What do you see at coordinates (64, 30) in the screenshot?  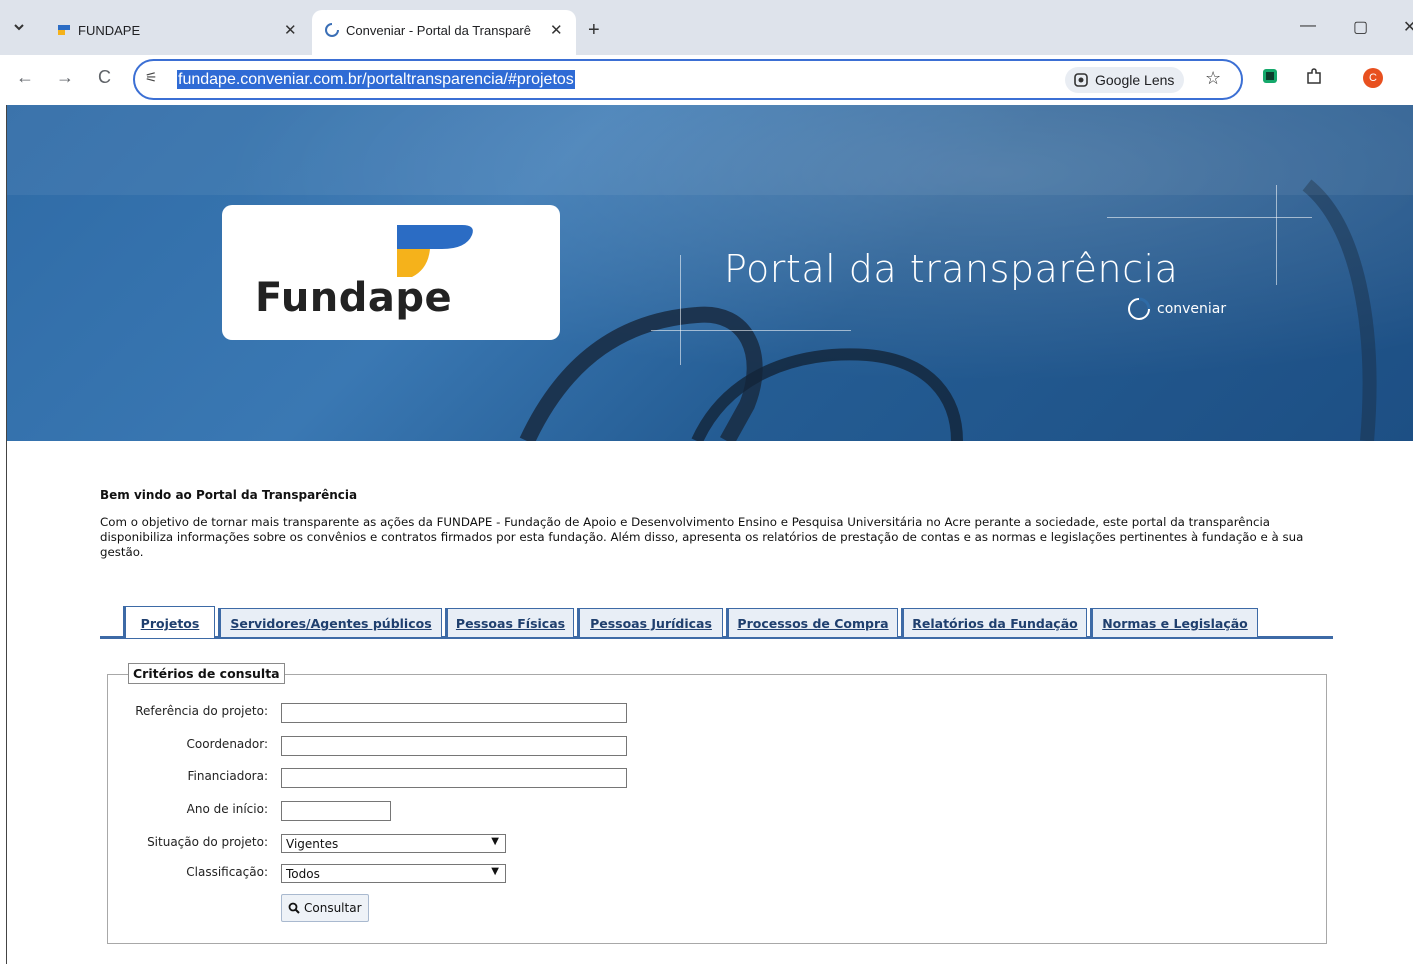 I see `fundape-favicon-icon` at bounding box center [64, 30].